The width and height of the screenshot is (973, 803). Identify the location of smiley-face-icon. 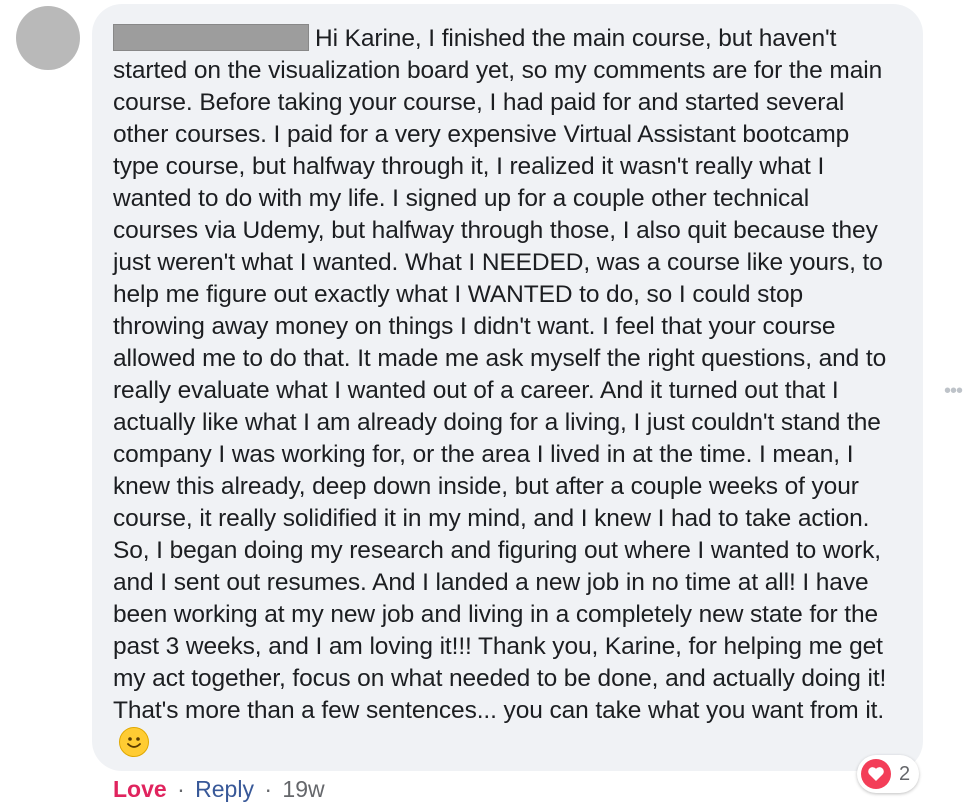
(134, 742).